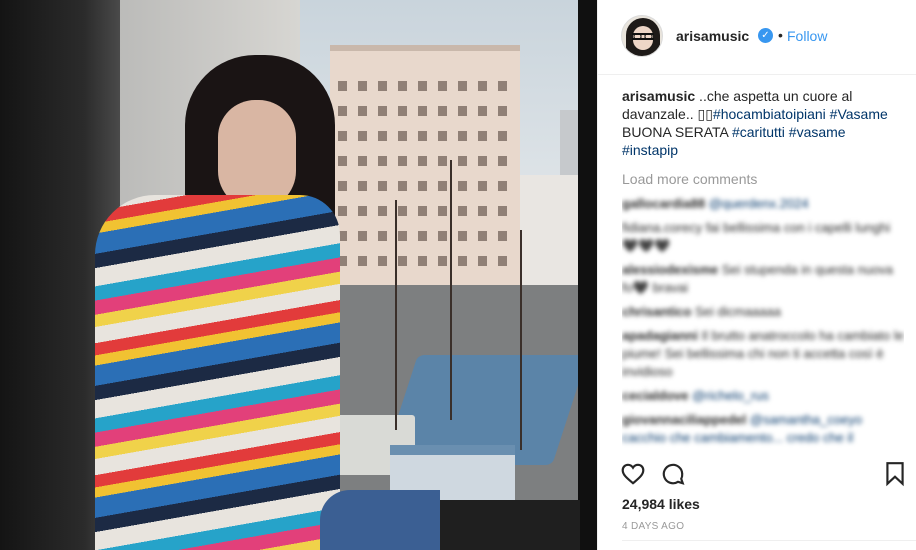 This screenshot has width=916, height=550. Describe the element at coordinates (655, 395) in the screenshot. I see `comment-username-link: cecialdove` at that location.